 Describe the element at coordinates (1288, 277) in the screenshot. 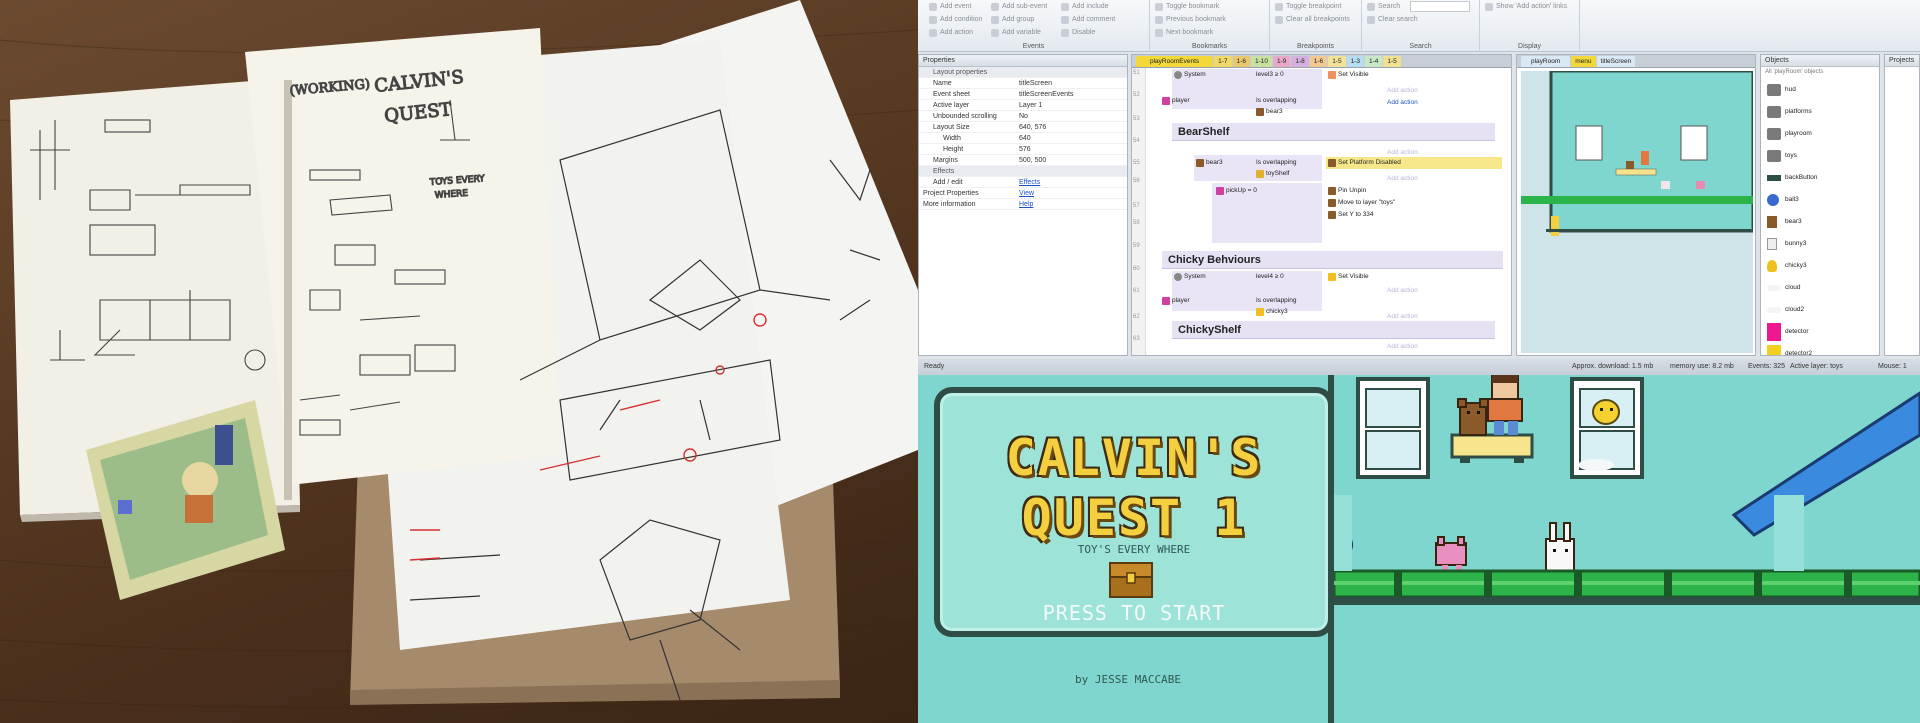

I see `condition-text: level4 ≥ 0` at that location.